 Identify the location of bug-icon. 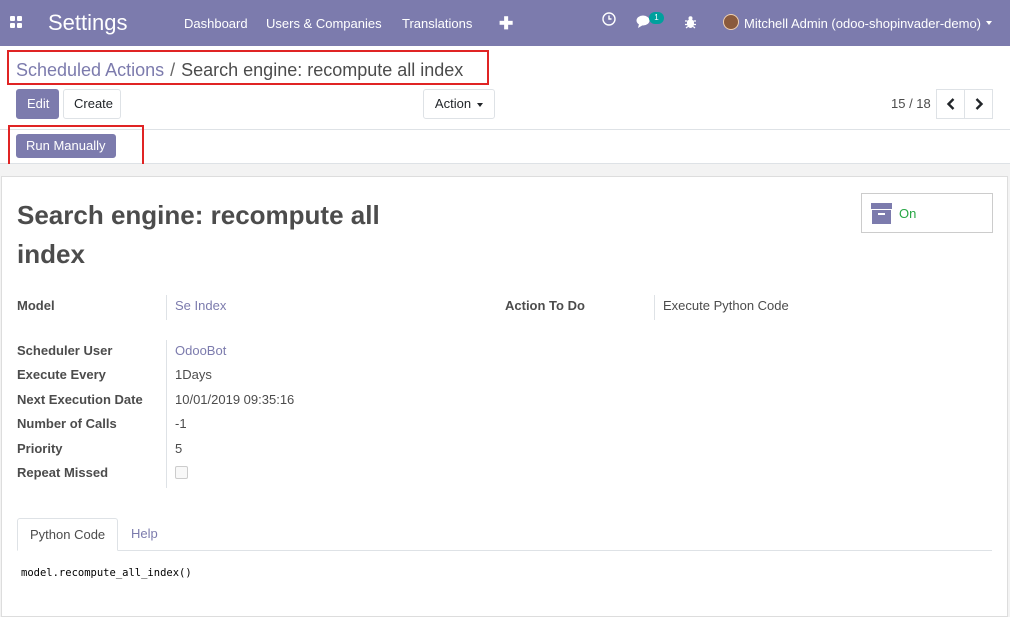
(690, 22).